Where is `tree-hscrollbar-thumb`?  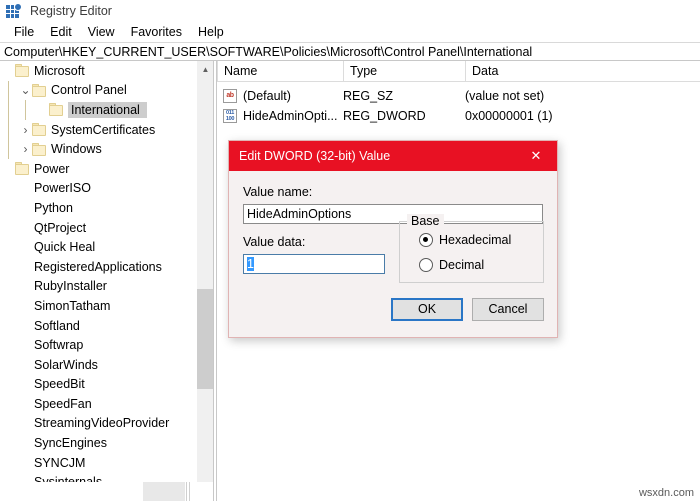
tree-hscrollbar-thumb is located at coordinates (164, 491).